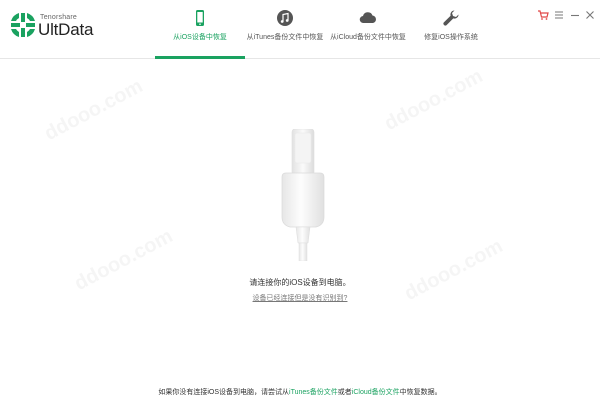 Image resolution: width=600 pixels, height=414 pixels. Describe the element at coordinates (451, 18) in the screenshot. I see `wrench-icon` at that location.